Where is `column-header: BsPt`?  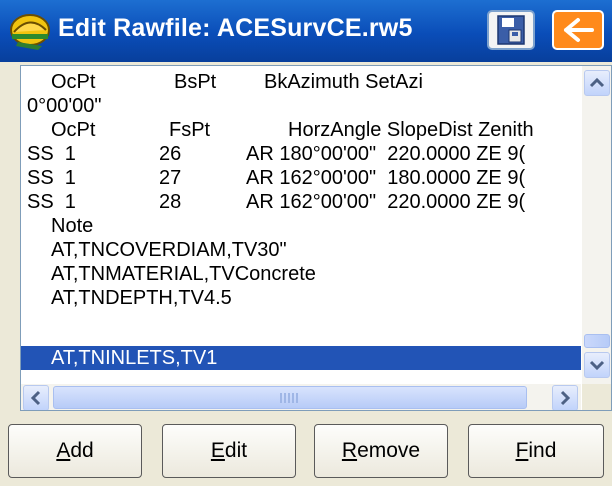 column-header: BsPt is located at coordinates (195, 82).